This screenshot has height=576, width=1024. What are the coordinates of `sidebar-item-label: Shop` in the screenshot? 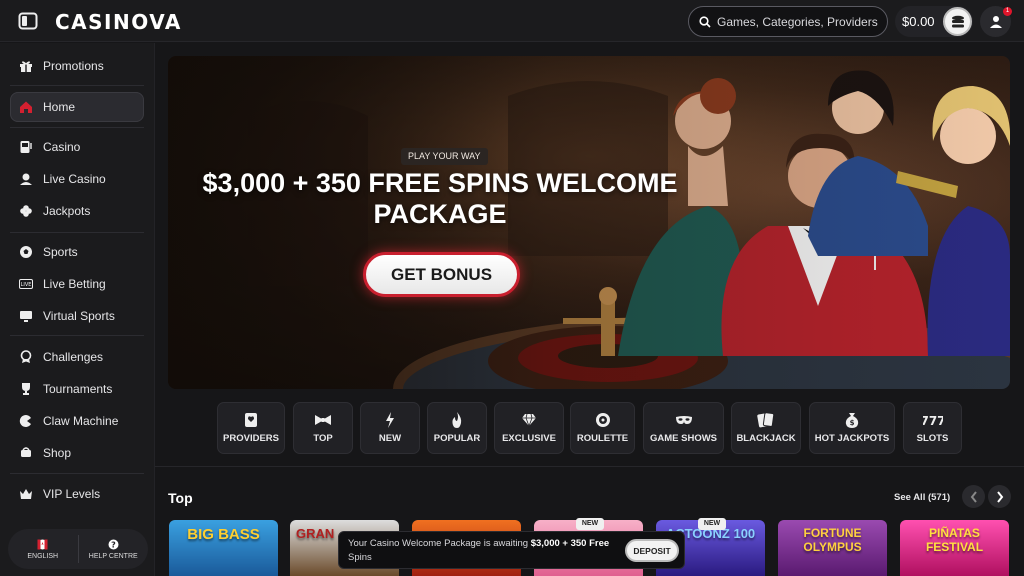 It's located at (57, 453).